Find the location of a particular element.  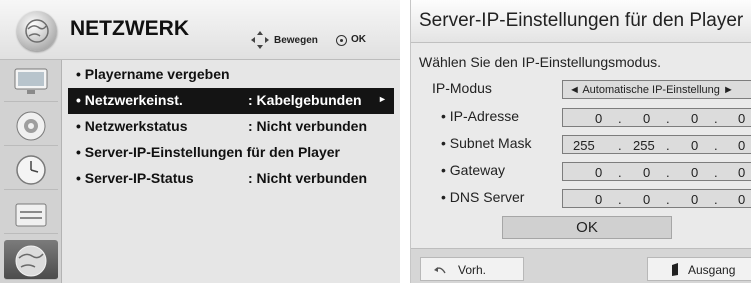

exit-button: Ausgang is located at coordinates (699, 269).